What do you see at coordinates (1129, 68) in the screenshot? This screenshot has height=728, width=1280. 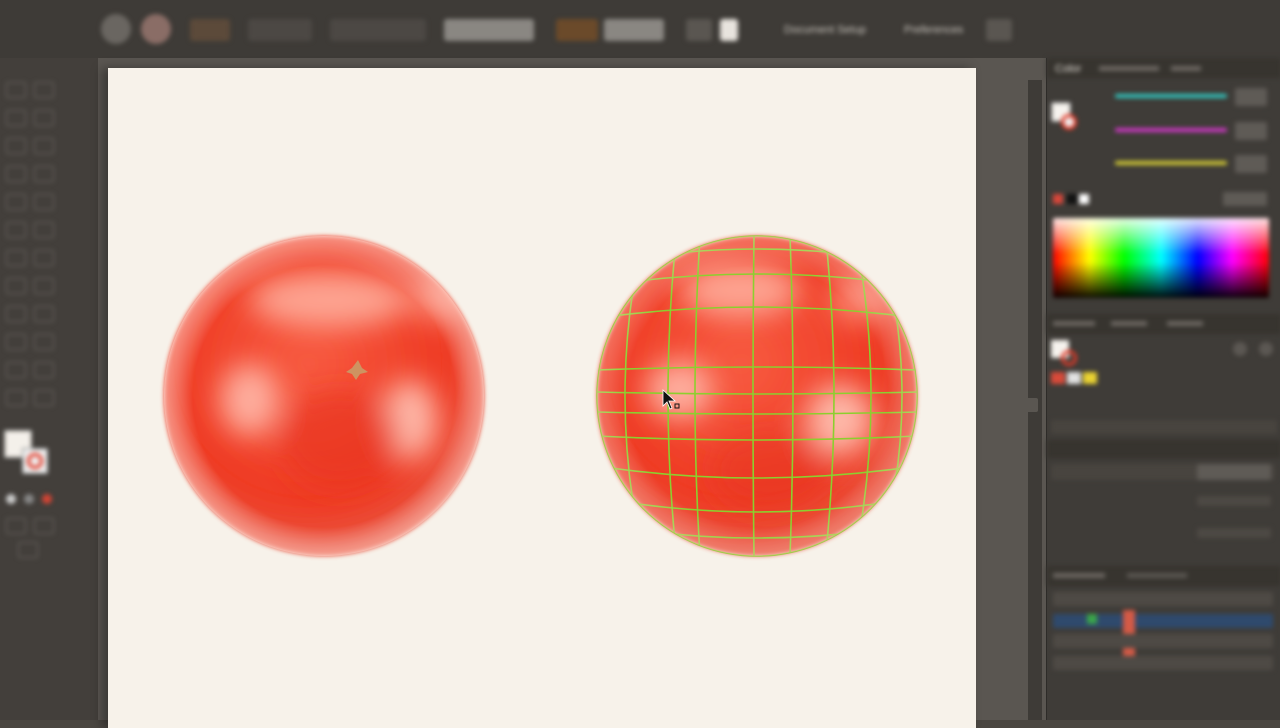 I see `color-guide-tab` at bounding box center [1129, 68].